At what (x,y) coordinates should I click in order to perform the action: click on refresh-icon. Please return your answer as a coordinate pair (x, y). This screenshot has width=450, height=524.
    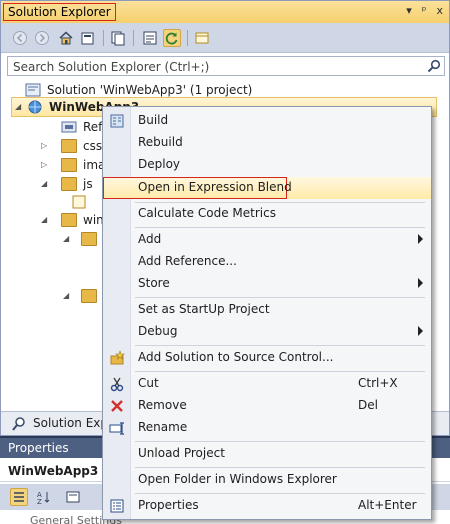
    Looking at the image, I should click on (172, 38).